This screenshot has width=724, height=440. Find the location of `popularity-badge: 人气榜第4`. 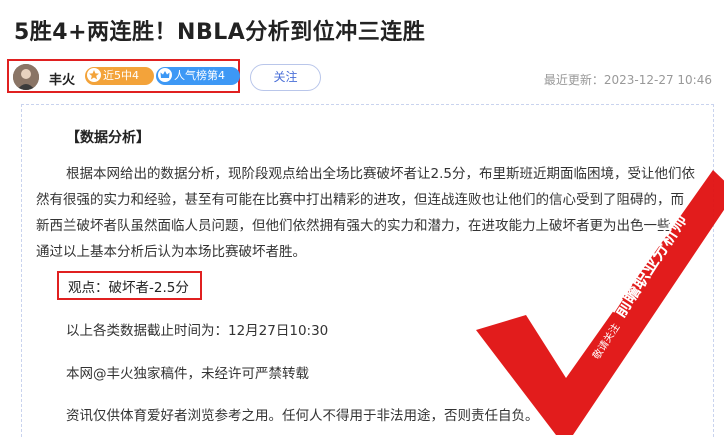

popularity-badge: 人气榜第4 is located at coordinates (198, 76).